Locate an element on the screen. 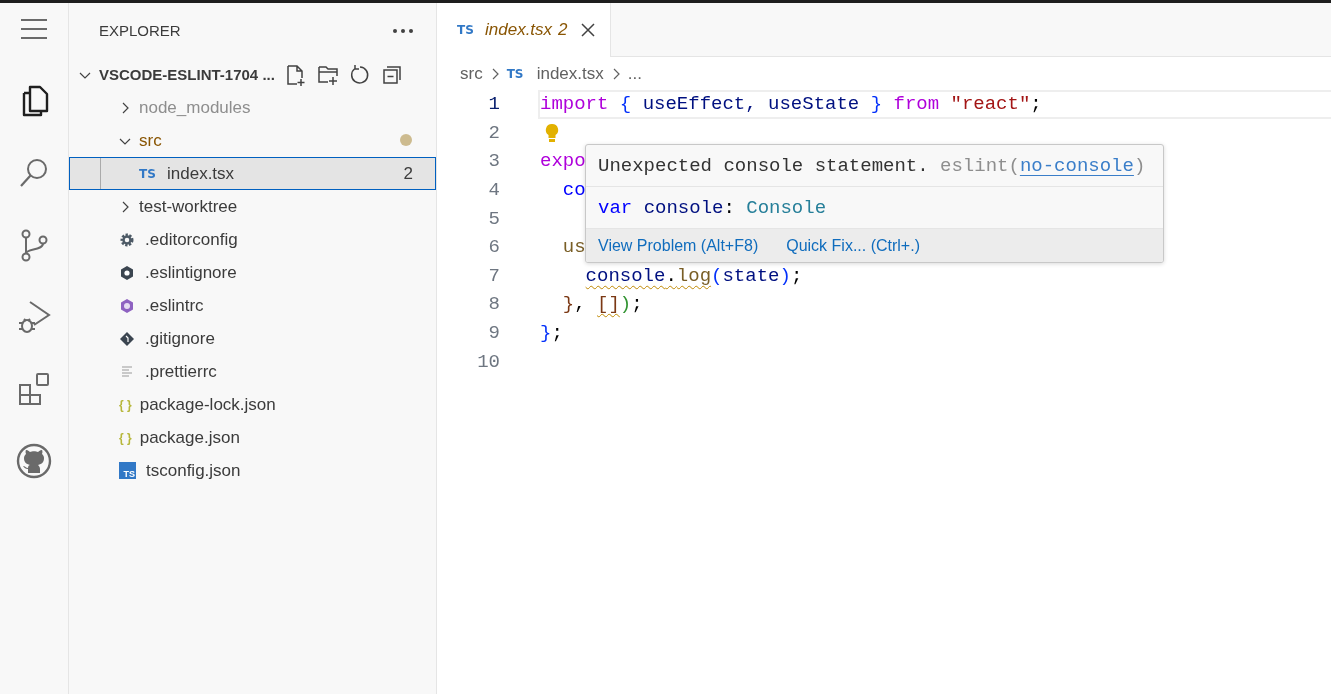 This screenshot has width=1331, height=694. code-line: }, []); is located at coordinates (602, 304).